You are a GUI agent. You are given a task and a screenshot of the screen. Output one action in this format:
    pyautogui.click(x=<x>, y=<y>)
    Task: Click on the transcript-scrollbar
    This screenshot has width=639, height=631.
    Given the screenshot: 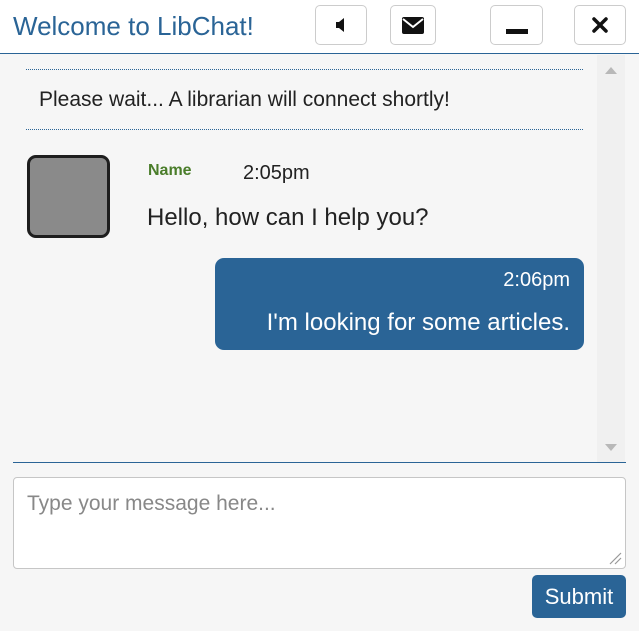 What is the action you would take?
    pyautogui.click(x=611, y=258)
    